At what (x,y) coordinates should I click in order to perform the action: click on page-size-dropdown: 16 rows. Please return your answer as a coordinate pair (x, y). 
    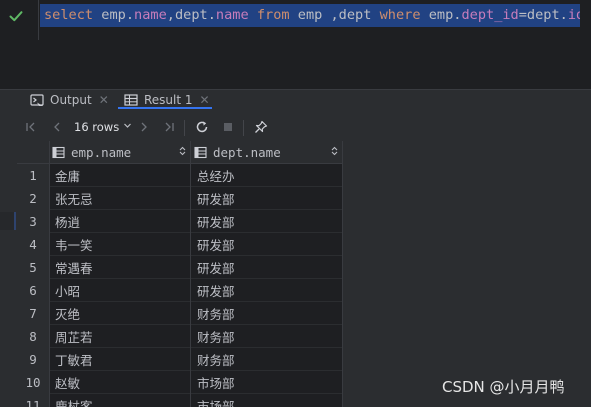
    Looking at the image, I should click on (103, 127).